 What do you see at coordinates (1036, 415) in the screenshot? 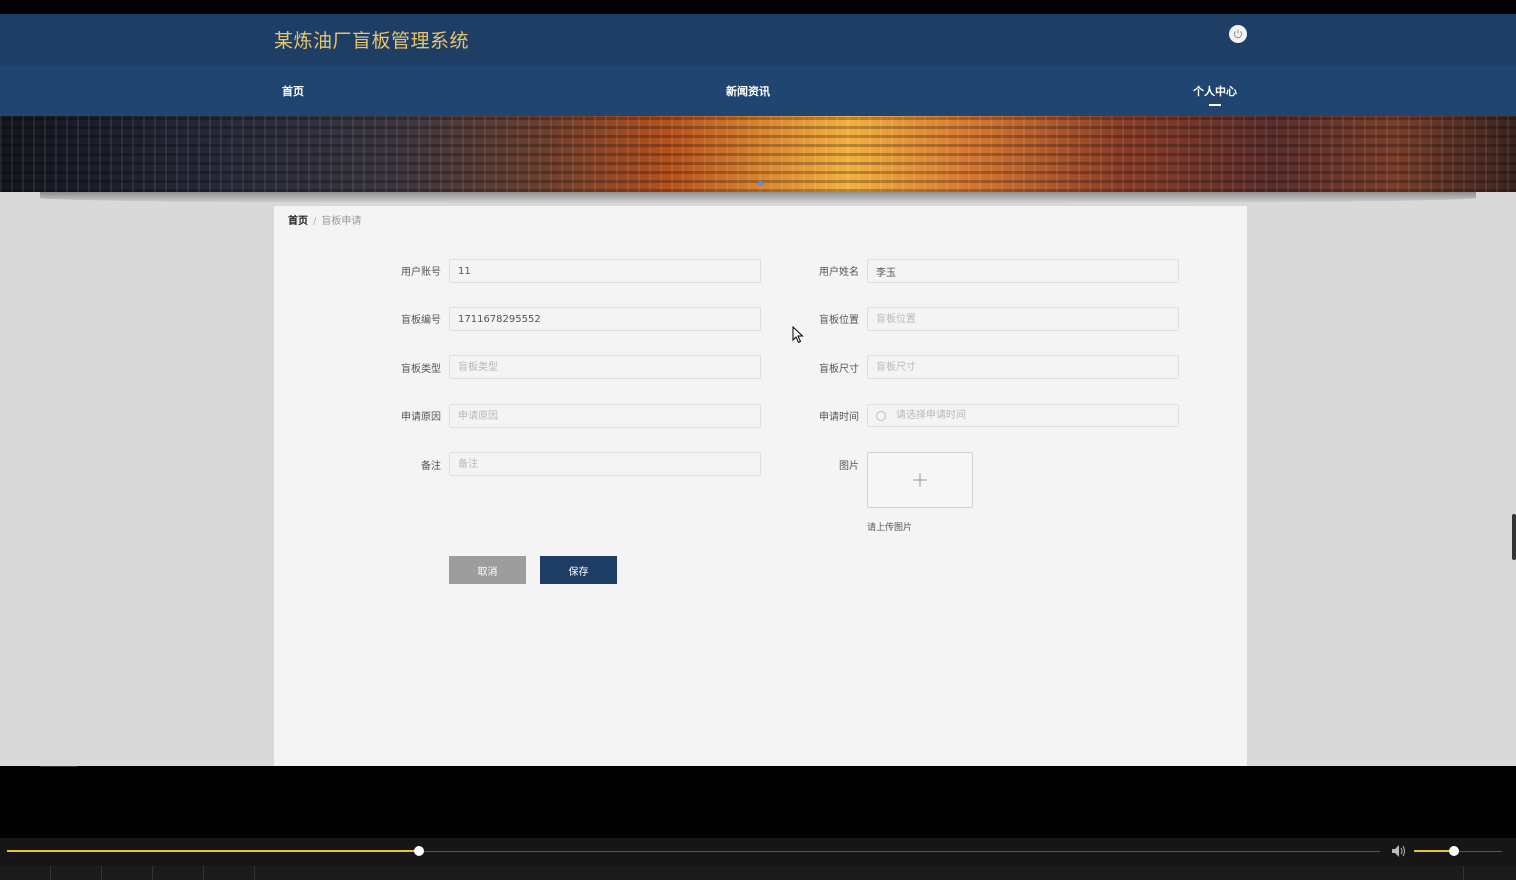
I see `apply-time-input` at bounding box center [1036, 415].